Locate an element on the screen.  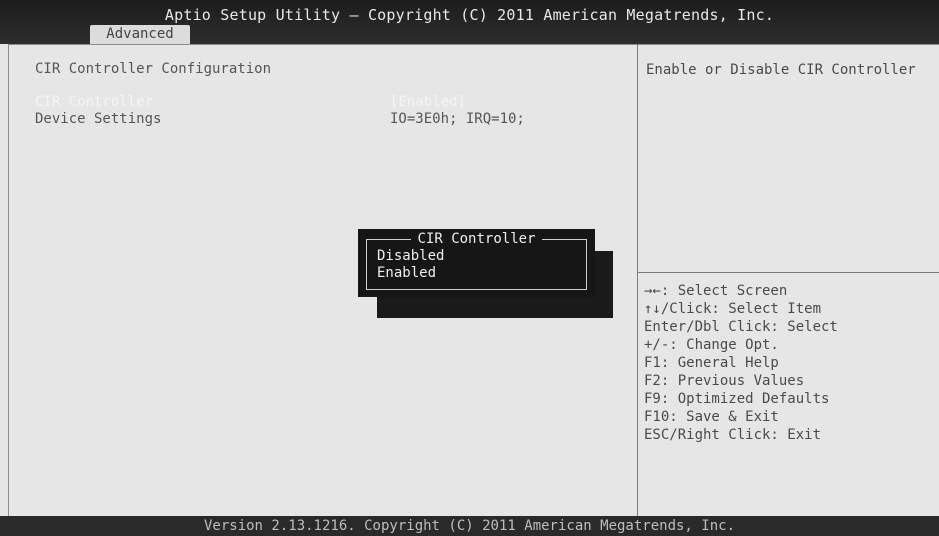
key-select-item: ↑↓/Click: Select Item is located at coordinates (733, 309).